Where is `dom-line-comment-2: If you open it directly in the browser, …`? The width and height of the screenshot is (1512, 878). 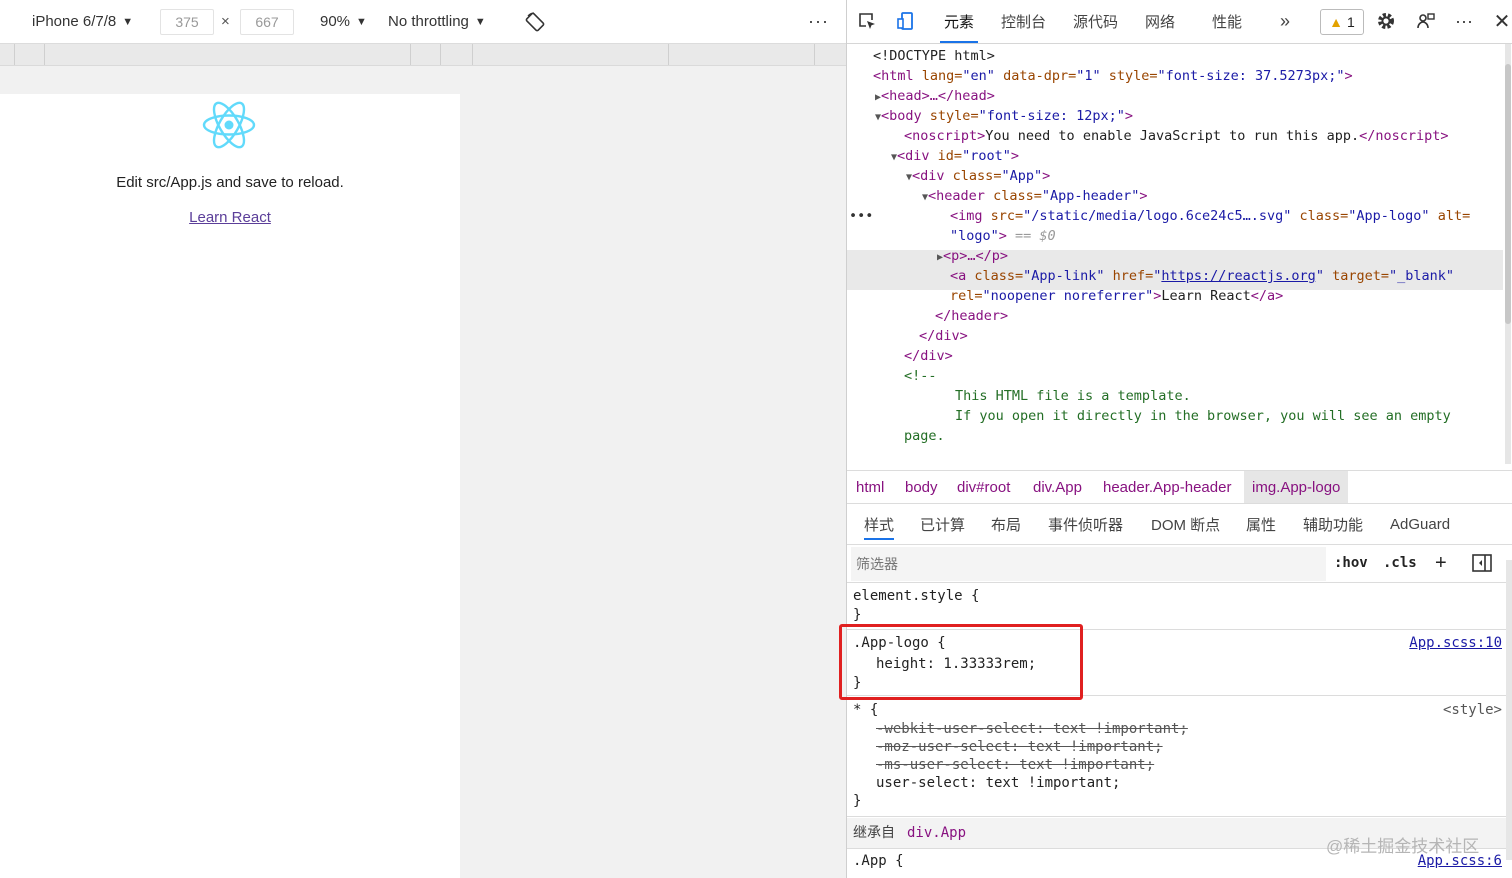 dom-line-comment-2: If you open it directly in the browser, … is located at coordinates (1203, 416).